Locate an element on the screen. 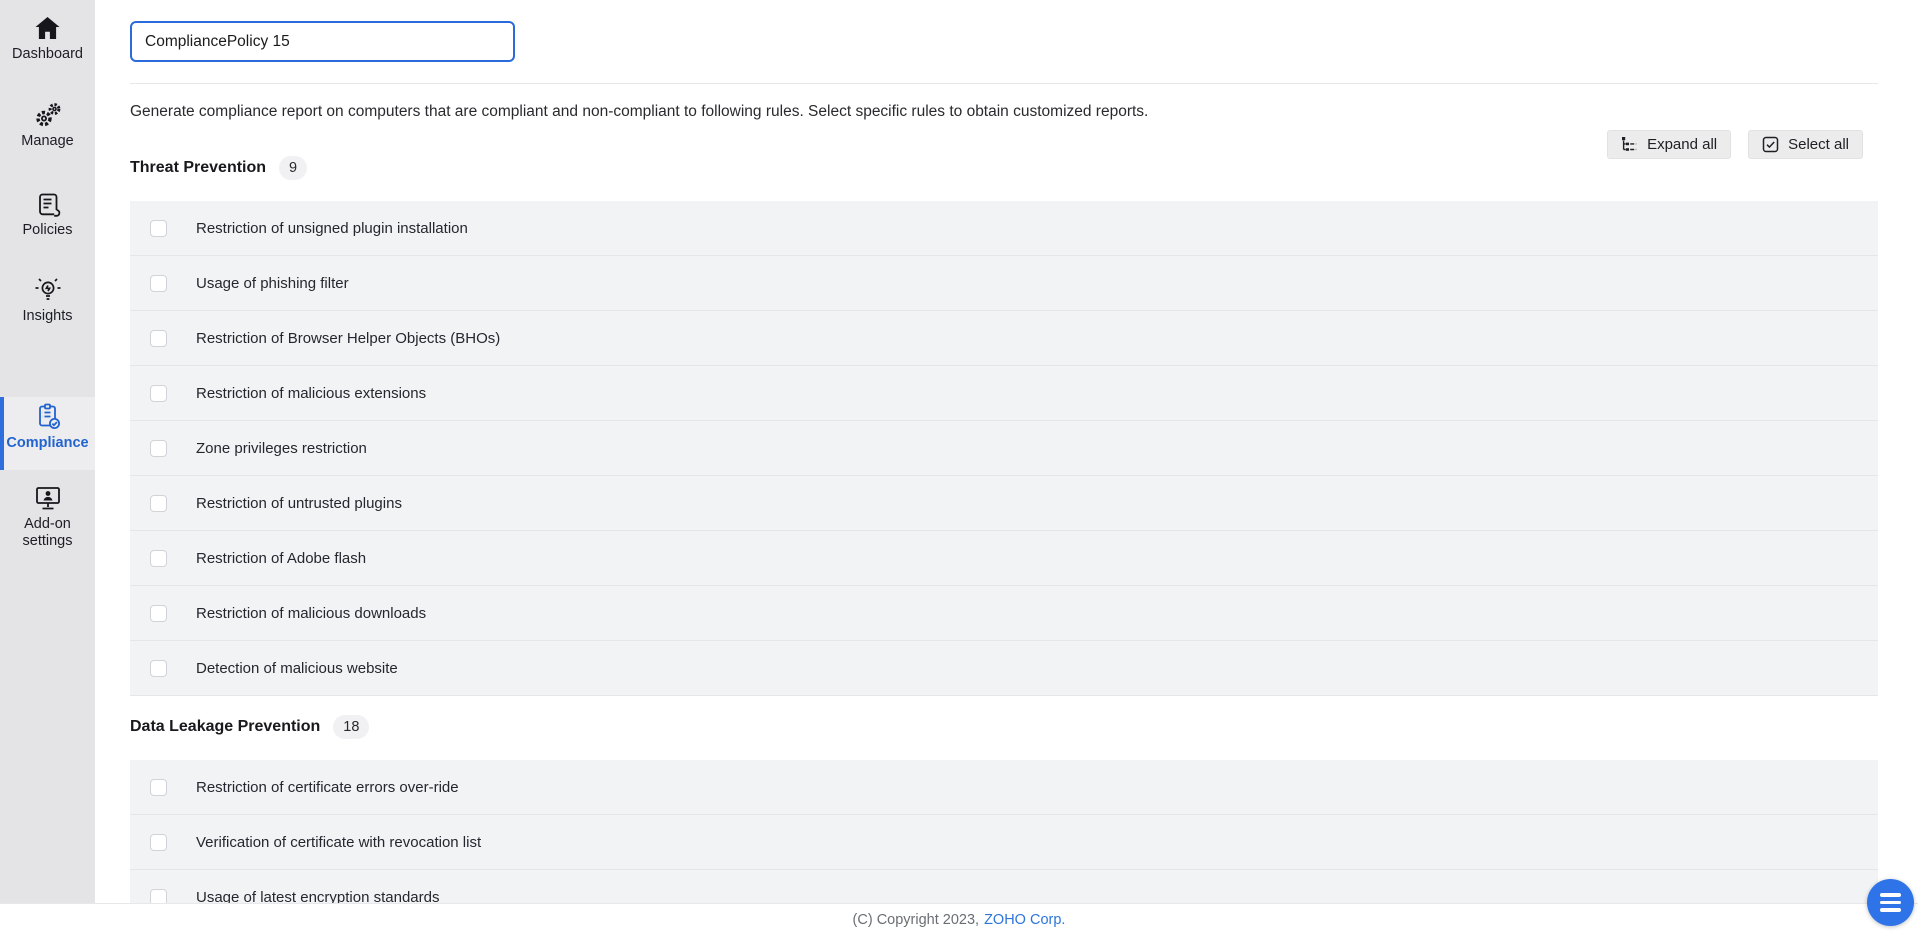 The height and width of the screenshot is (935, 1918). active-indicator-bar is located at coordinates (2, 433).